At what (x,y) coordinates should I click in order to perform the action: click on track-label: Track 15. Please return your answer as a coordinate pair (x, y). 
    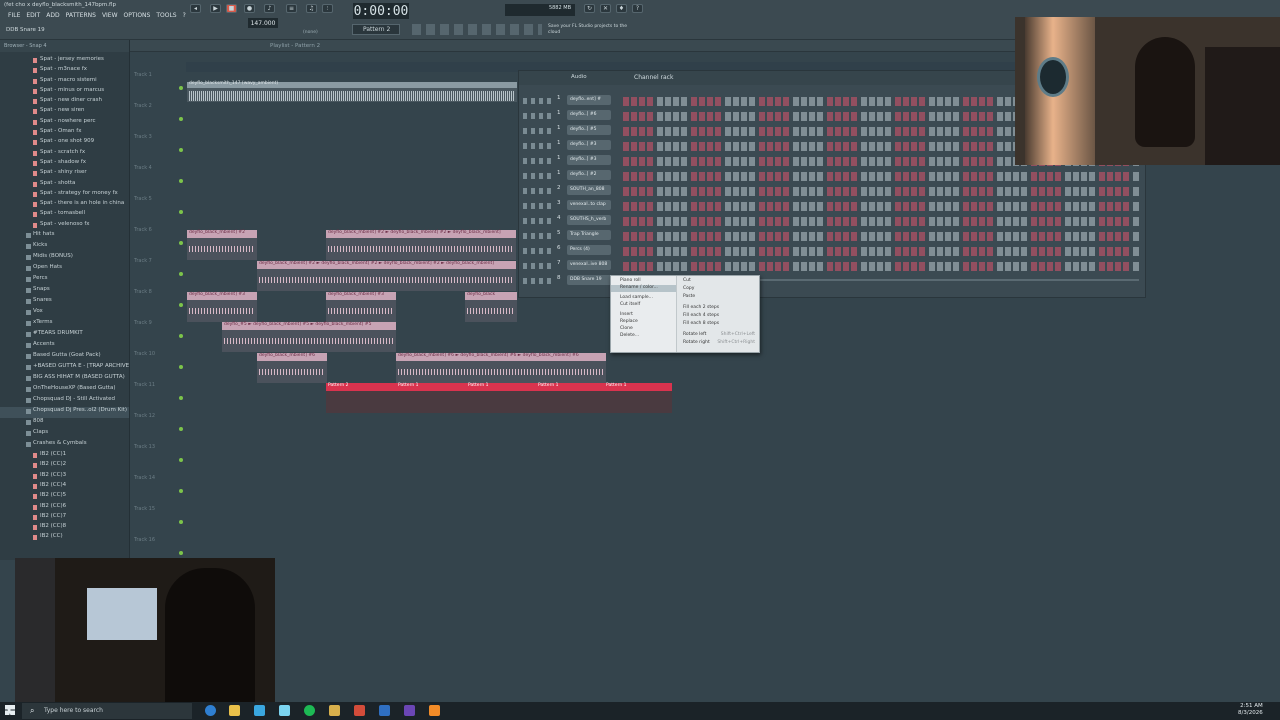
    Looking at the image, I should click on (159, 521).